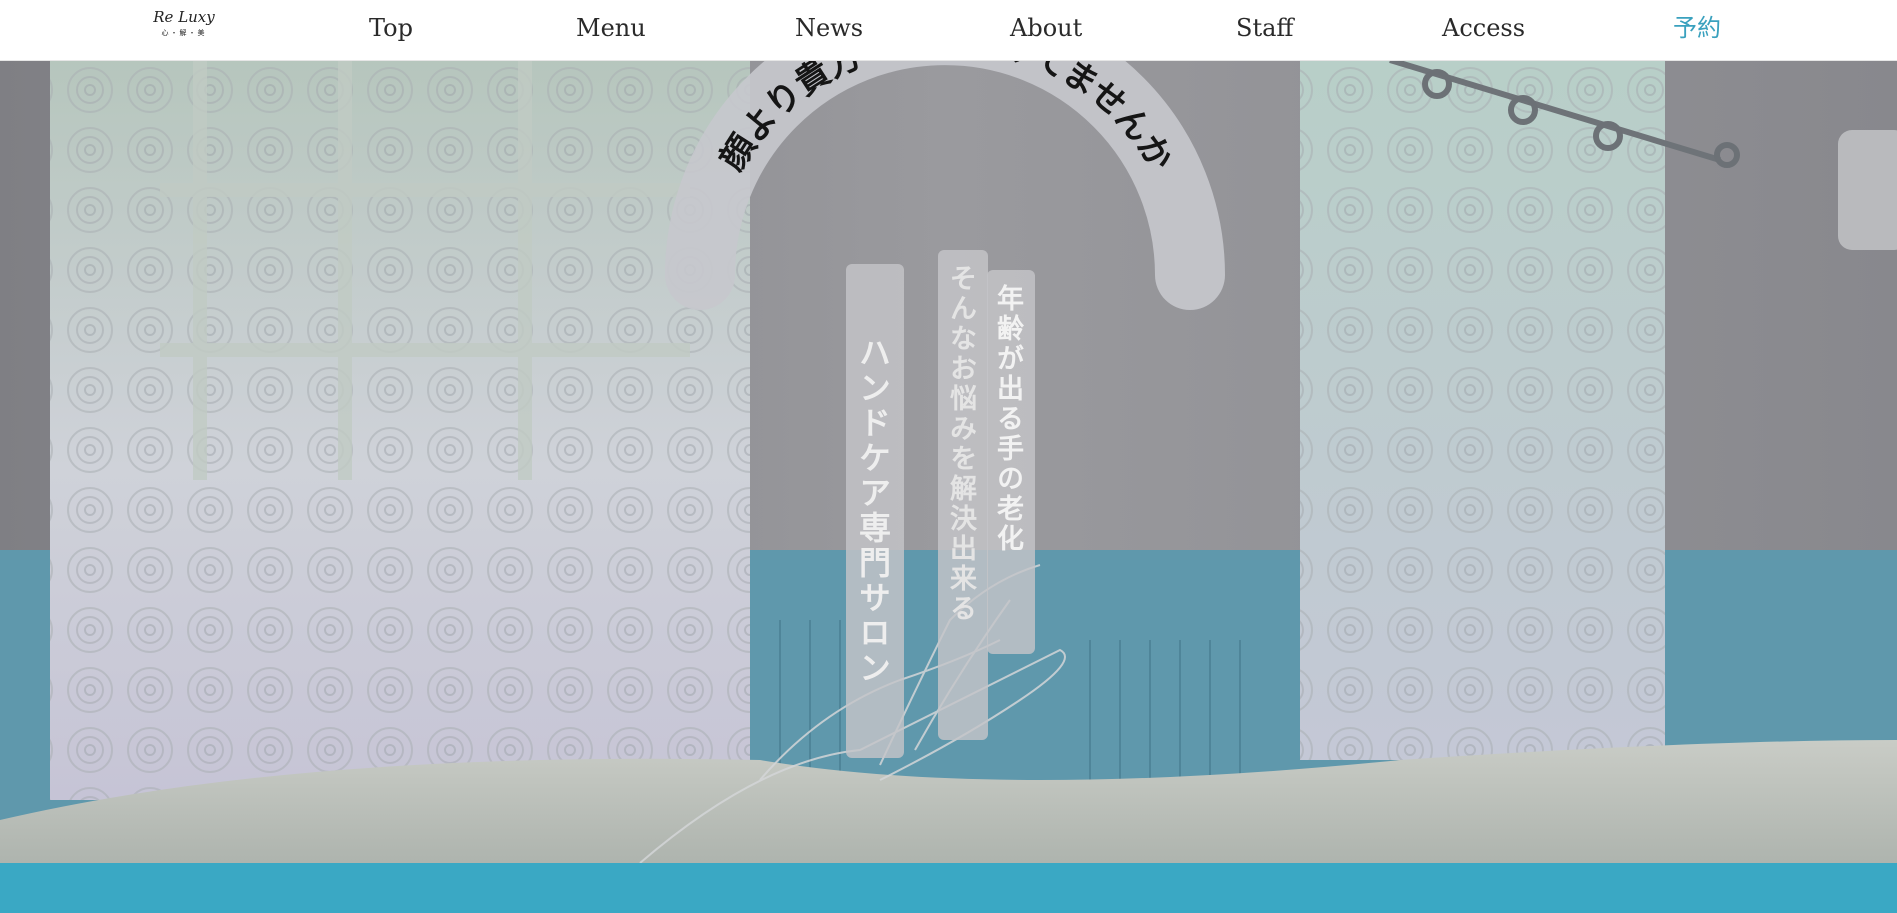 The image size is (1897, 913). I want to click on hero-headline-text: 顔より貴方の手…老けてませんか, so click(947, 119).